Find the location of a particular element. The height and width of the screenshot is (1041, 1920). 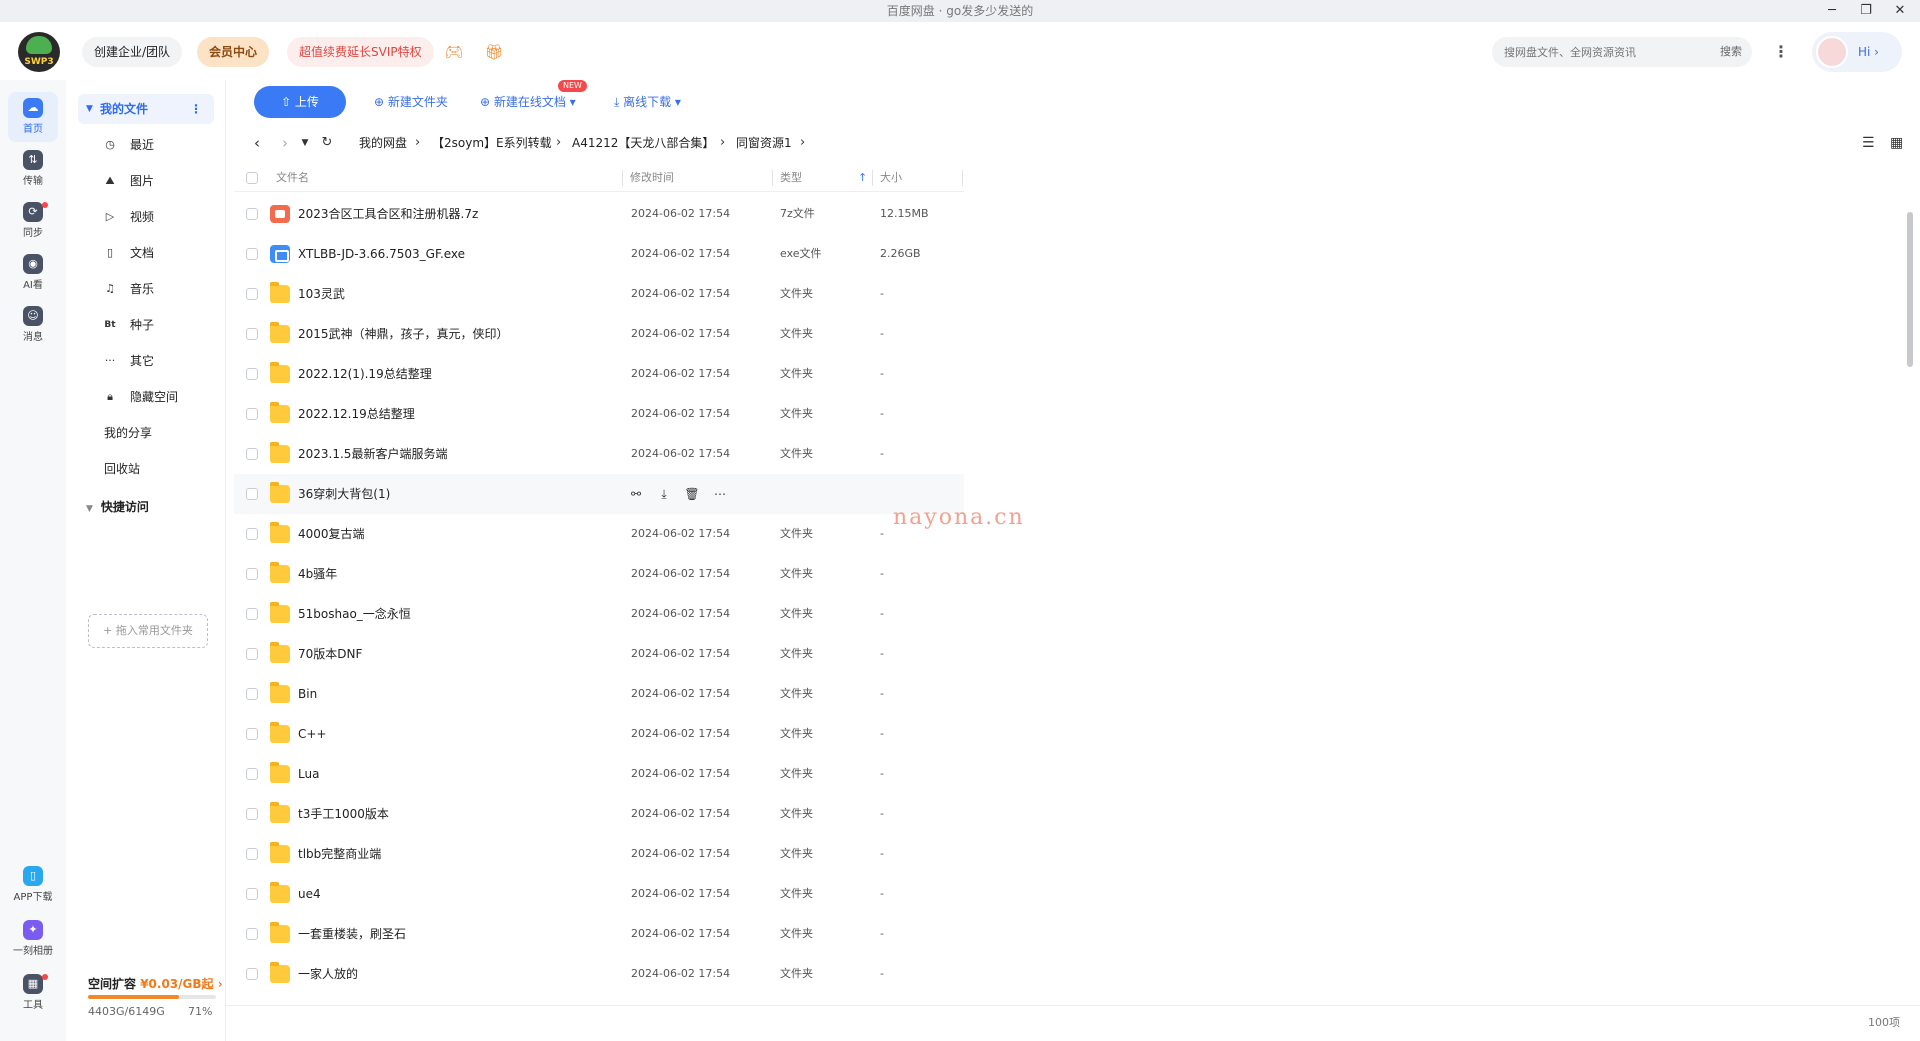

rail-item-home: ☁ 首页 is located at coordinates (33, 117).